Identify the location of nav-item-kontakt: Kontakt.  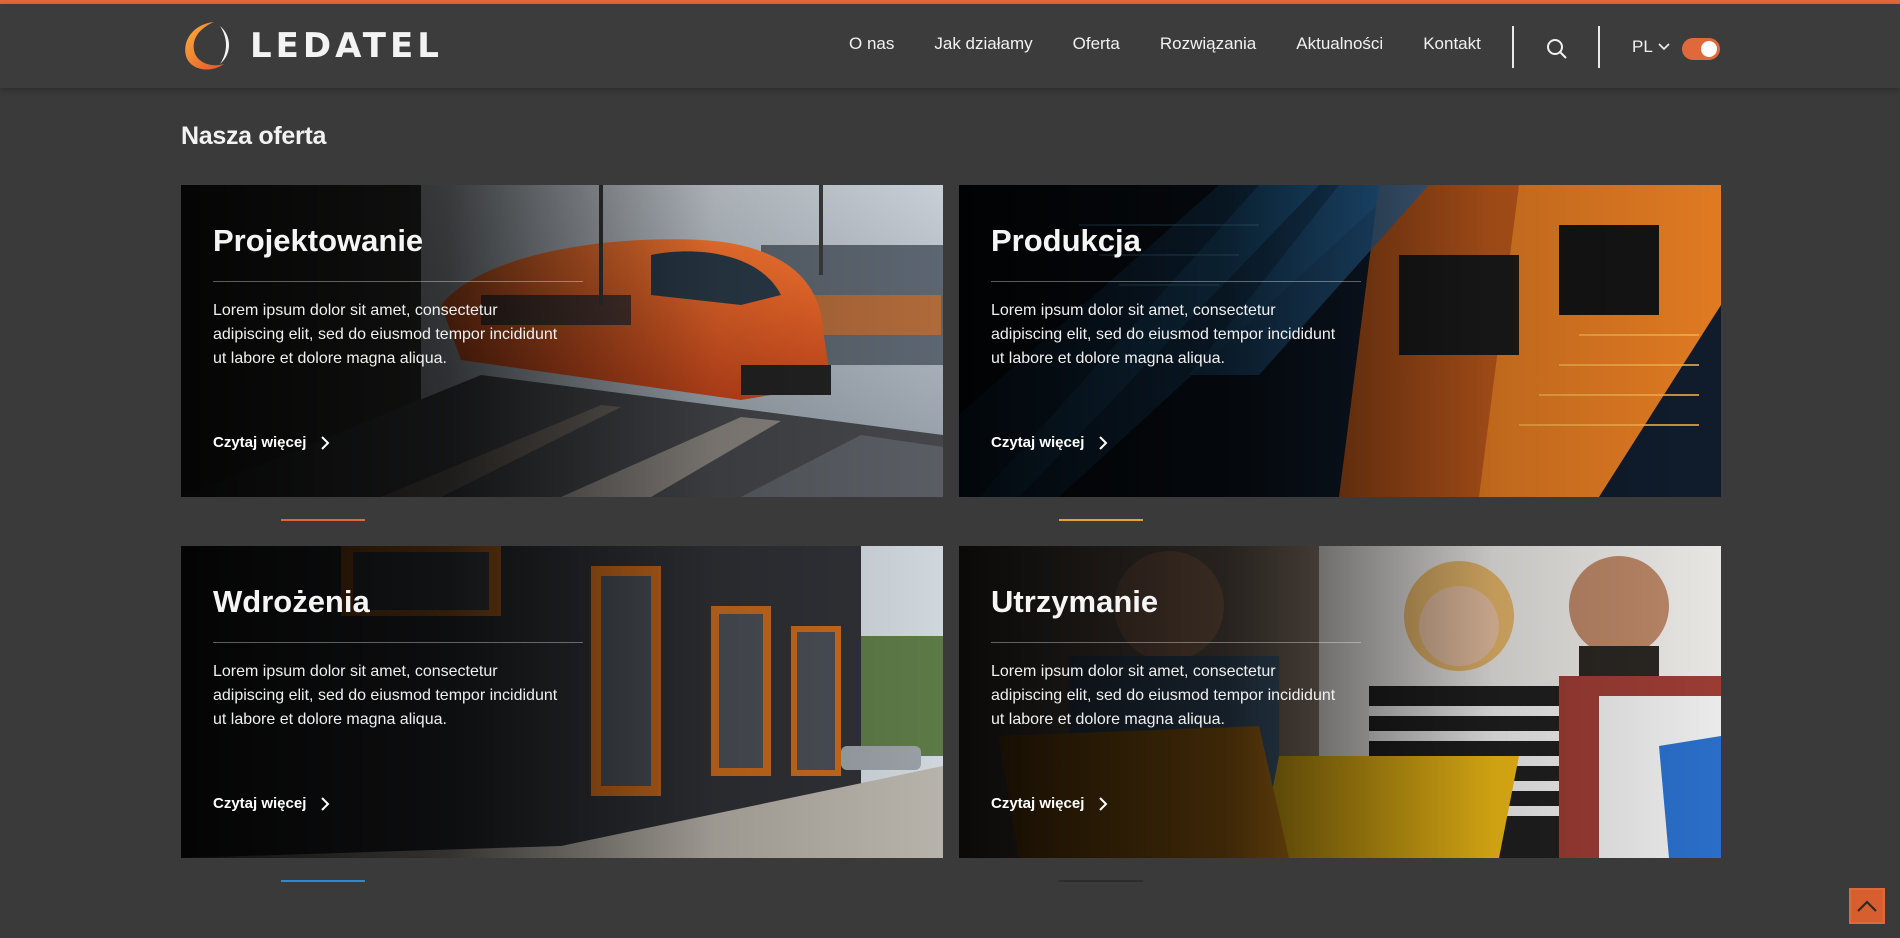
(1452, 44).